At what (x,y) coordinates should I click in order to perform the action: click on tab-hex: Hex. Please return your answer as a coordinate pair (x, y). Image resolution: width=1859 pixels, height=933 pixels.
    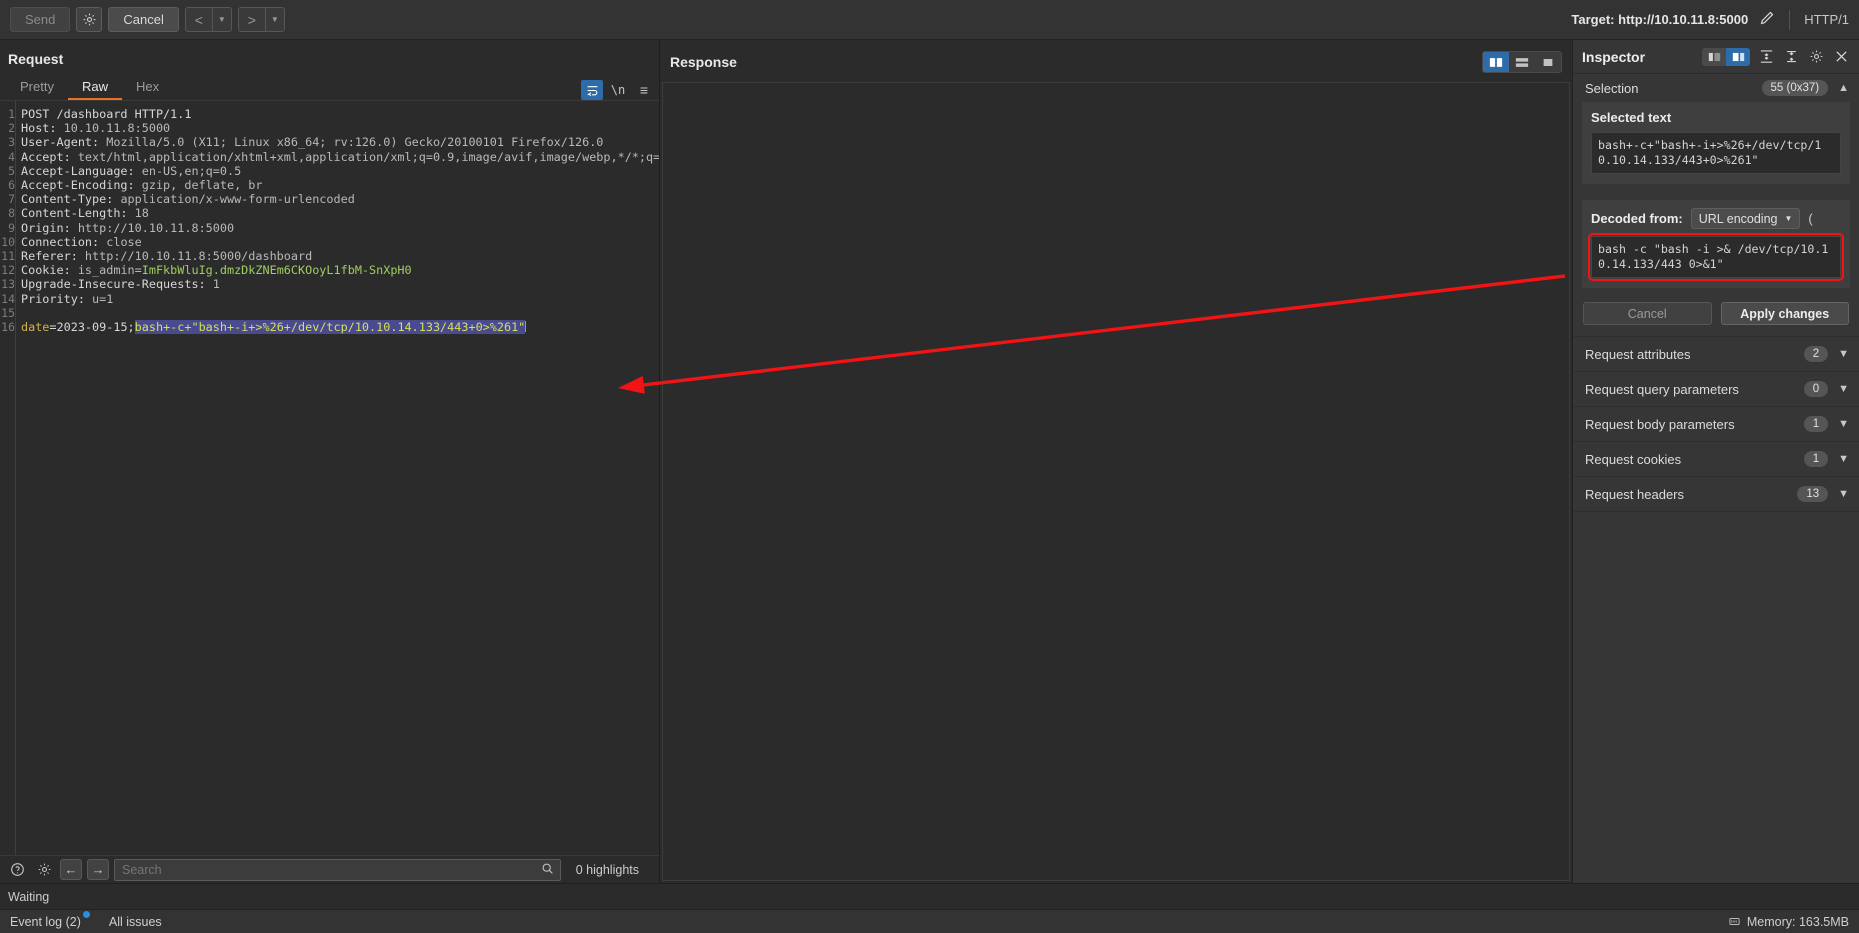
    Looking at the image, I should click on (147, 88).